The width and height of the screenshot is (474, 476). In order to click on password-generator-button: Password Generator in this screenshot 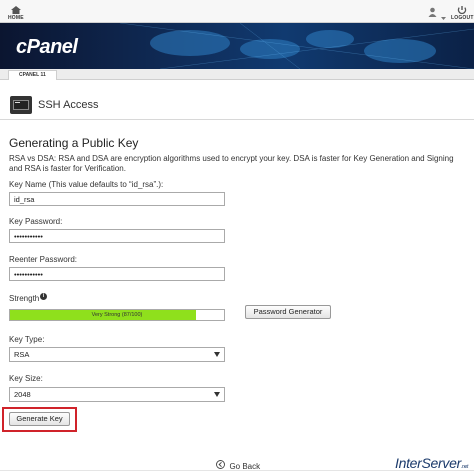, I will do `click(288, 312)`.